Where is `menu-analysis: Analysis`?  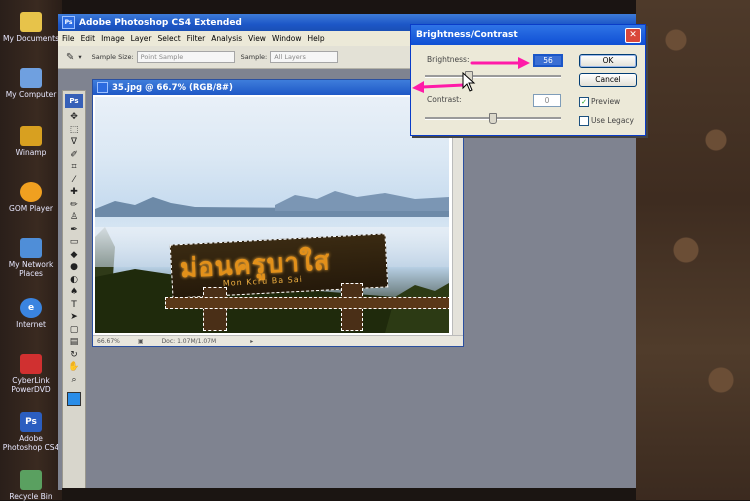 menu-analysis: Analysis is located at coordinates (226, 38).